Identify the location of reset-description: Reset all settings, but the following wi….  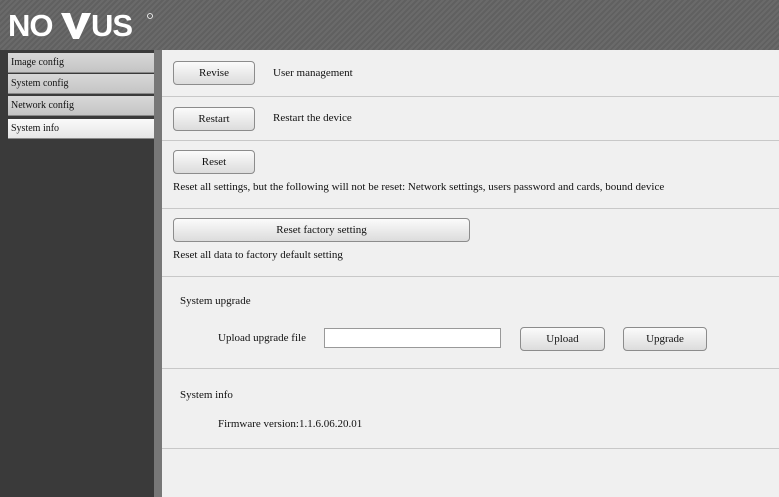
(419, 187).